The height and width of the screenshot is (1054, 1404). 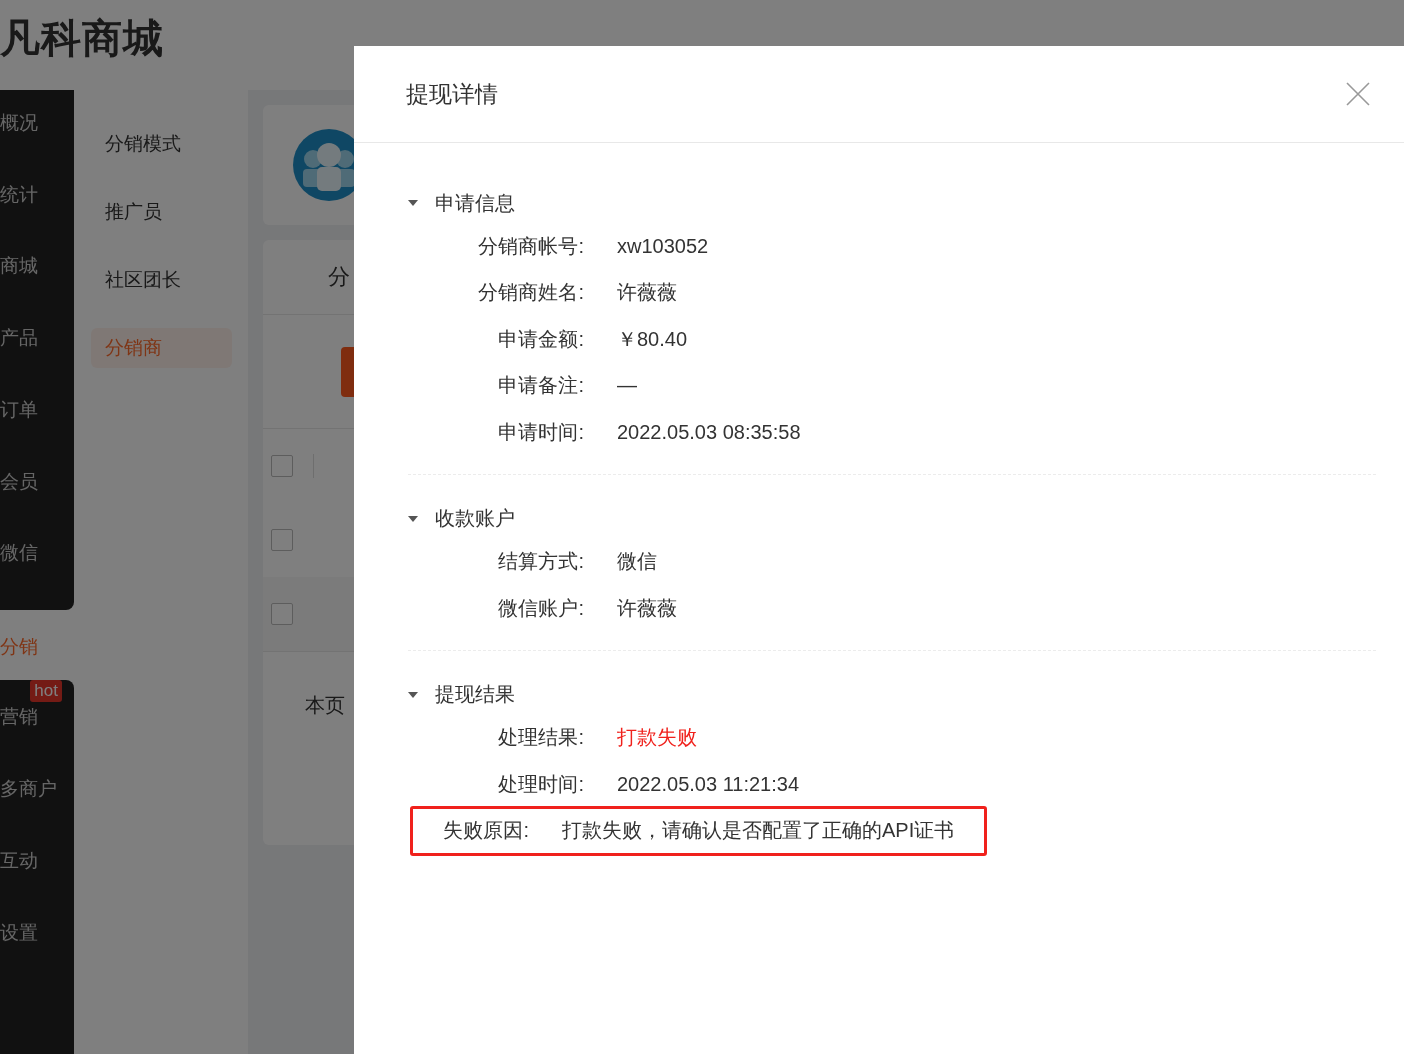 I want to click on field-label: 处理时间:, so click(x=540, y=784).